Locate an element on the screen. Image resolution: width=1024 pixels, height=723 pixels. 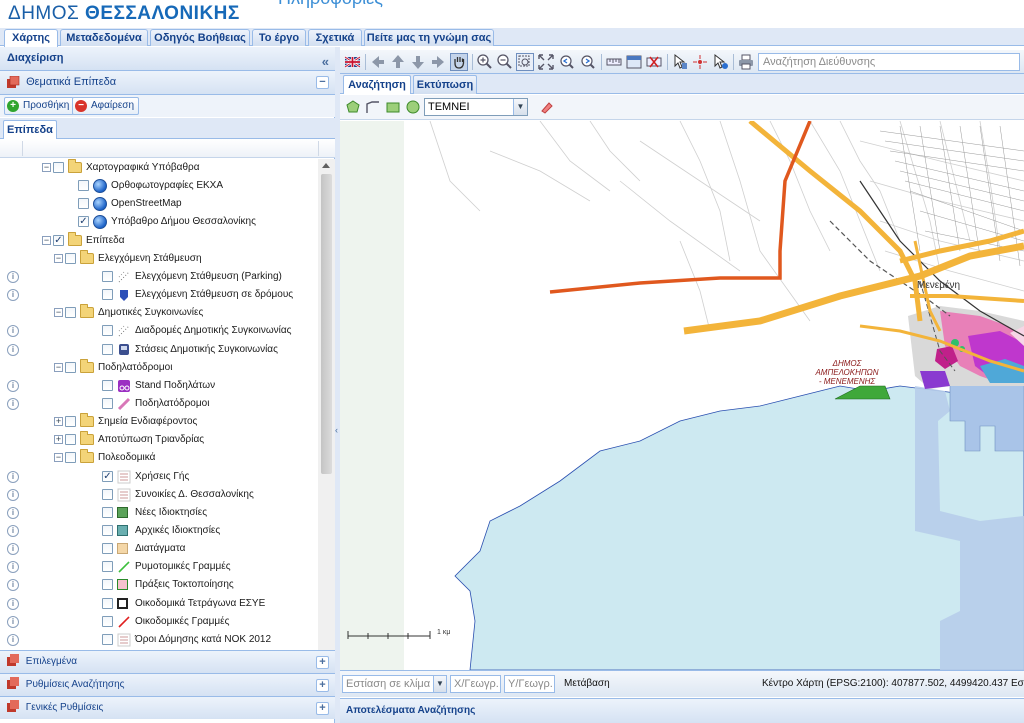
zoom-in-icon is located at coordinates (485, 62).